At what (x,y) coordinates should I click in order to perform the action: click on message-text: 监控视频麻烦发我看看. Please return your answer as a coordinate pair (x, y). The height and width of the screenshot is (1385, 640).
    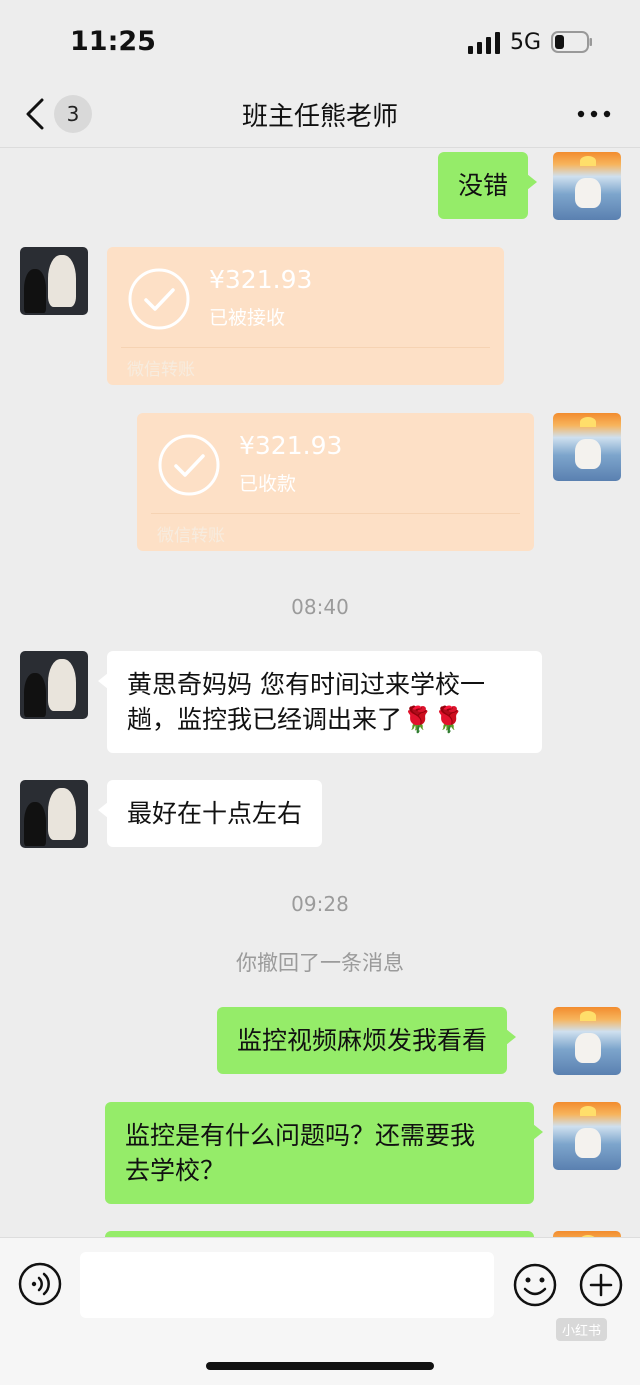
    Looking at the image, I should click on (362, 1040).